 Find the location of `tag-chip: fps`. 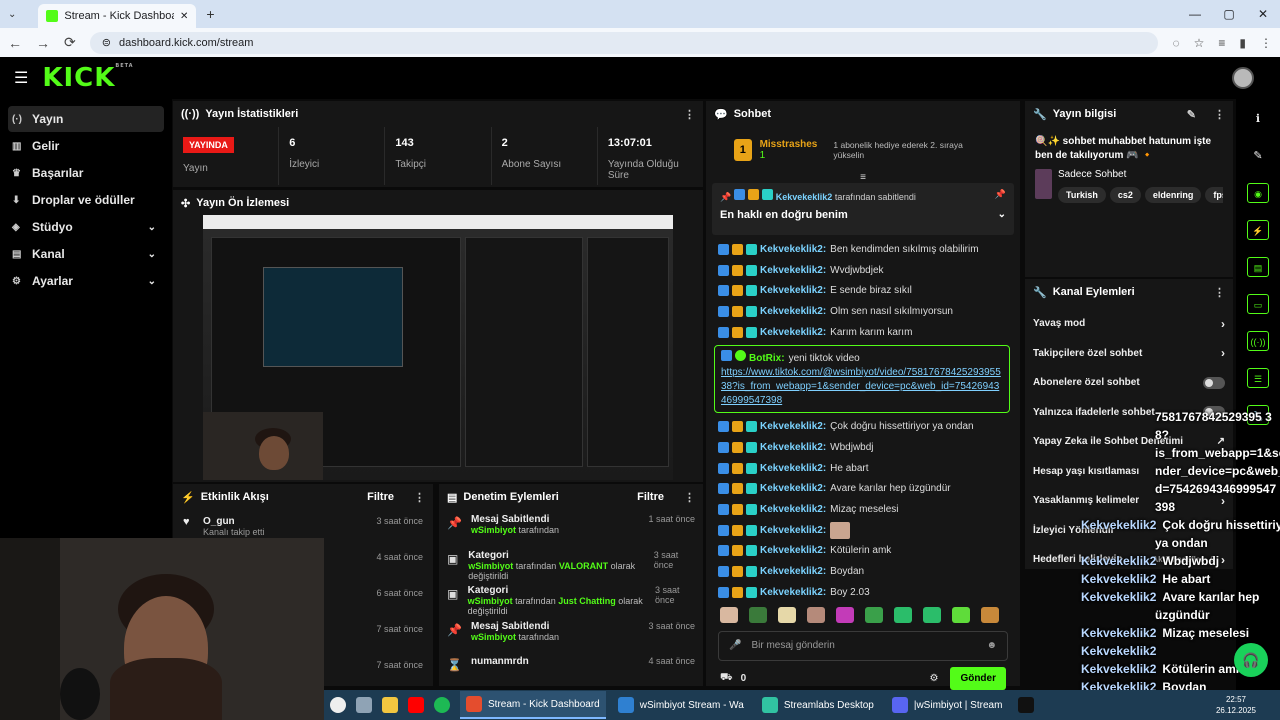

tag-chip: fps is located at coordinates (1214, 195).